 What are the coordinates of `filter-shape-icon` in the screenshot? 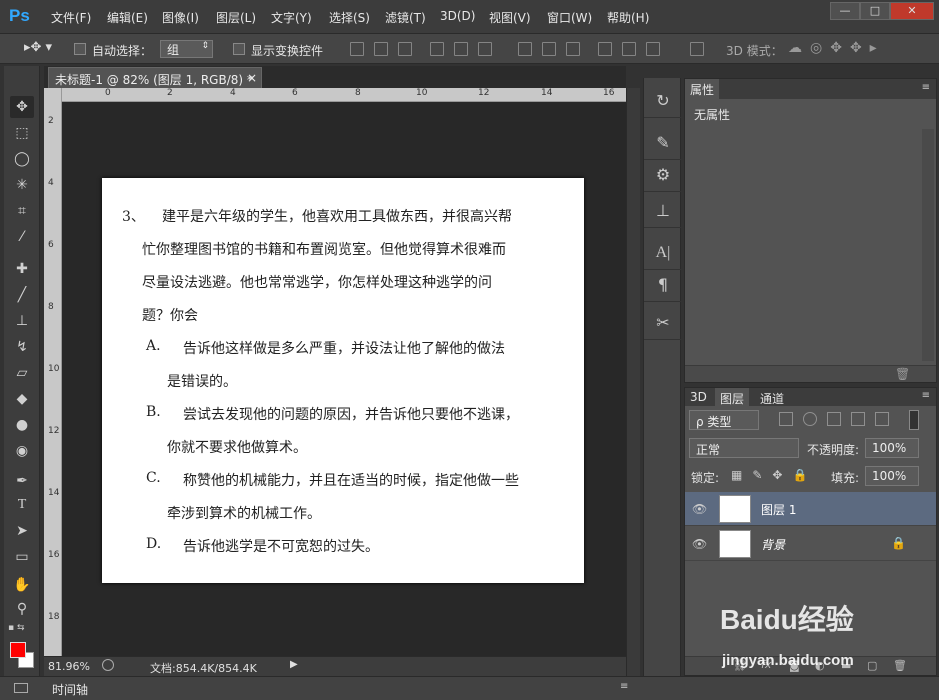 It's located at (858, 419).